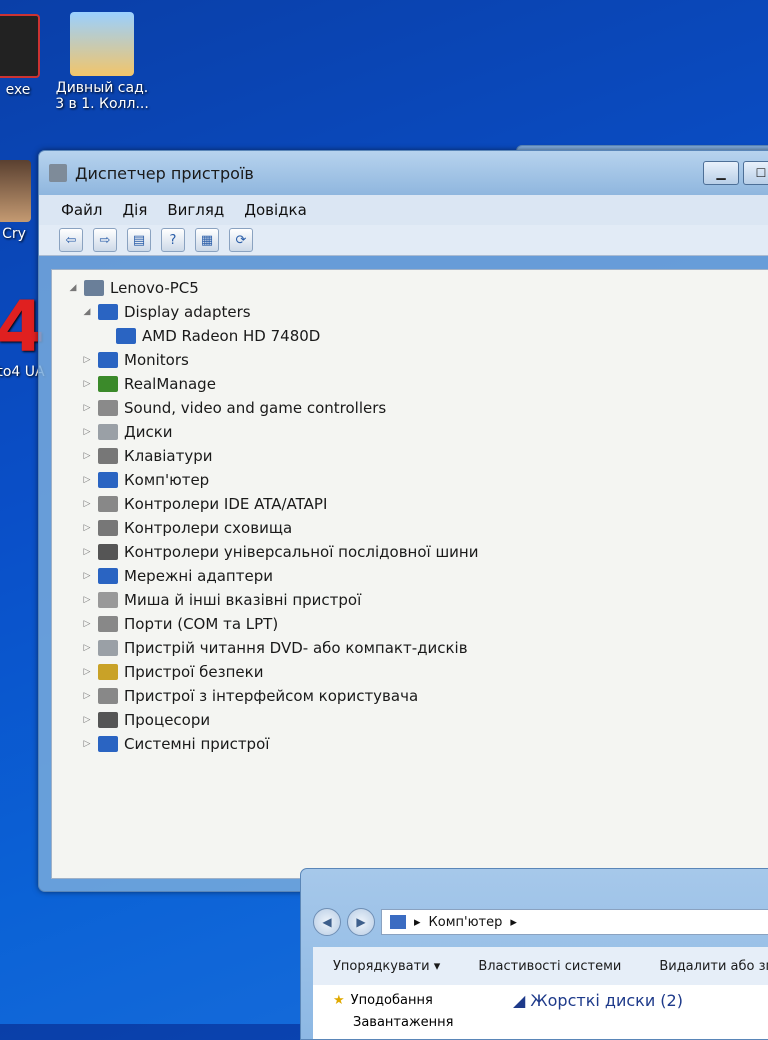  Describe the element at coordinates (410, 672) in the screenshot. I see `tree-category: ▷ Пристрої безпеки` at that location.